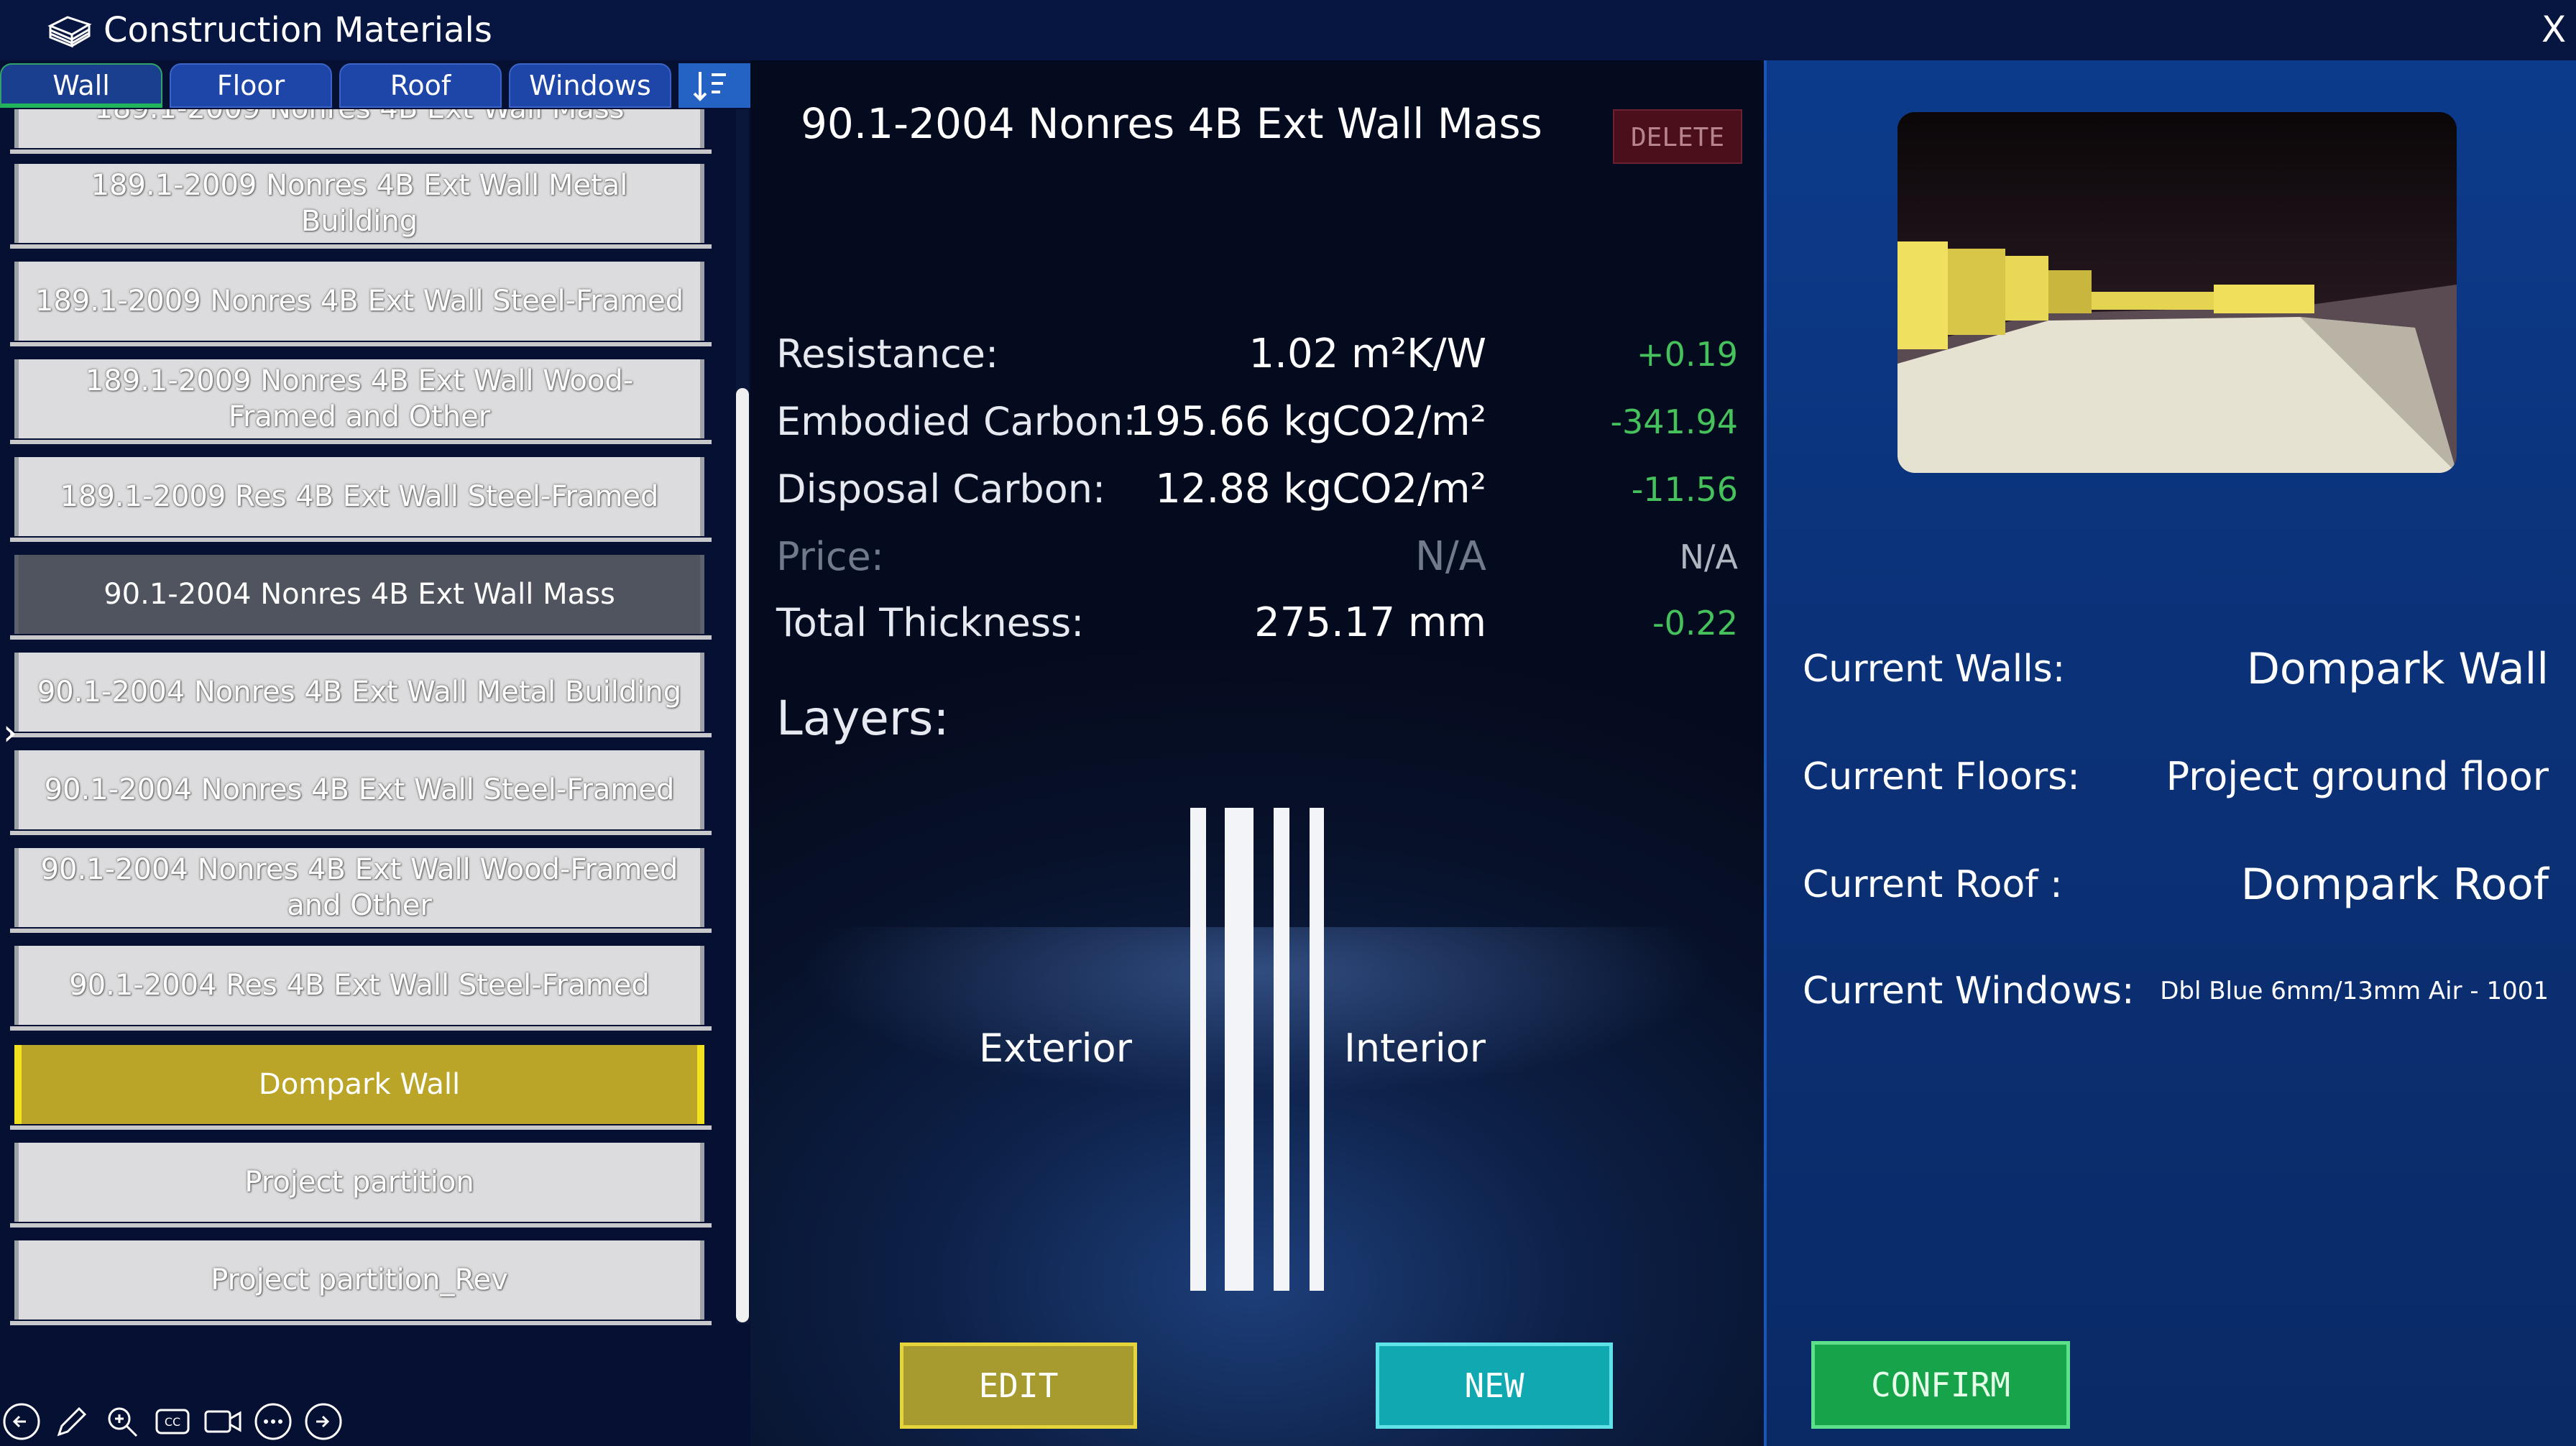  I want to click on interior-label: Interior, so click(1415, 1048).